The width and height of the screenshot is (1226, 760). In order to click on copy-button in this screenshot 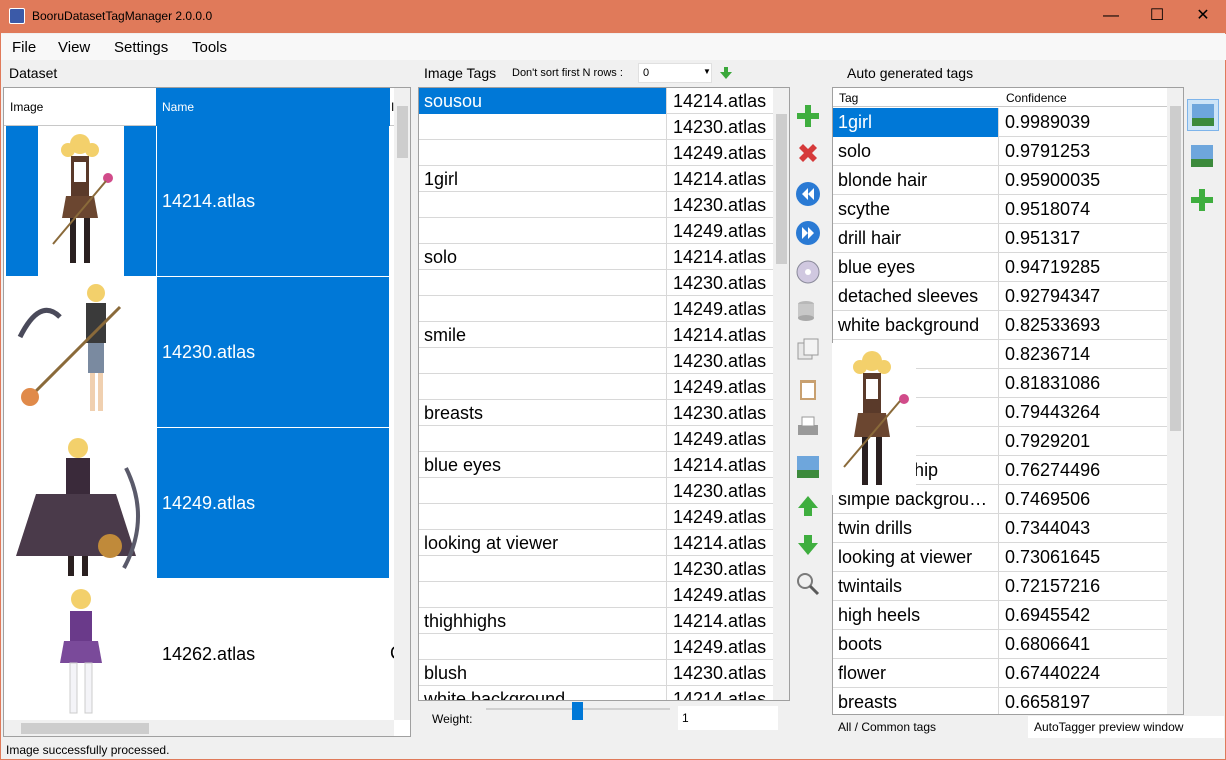, I will do `click(808, 351)`.